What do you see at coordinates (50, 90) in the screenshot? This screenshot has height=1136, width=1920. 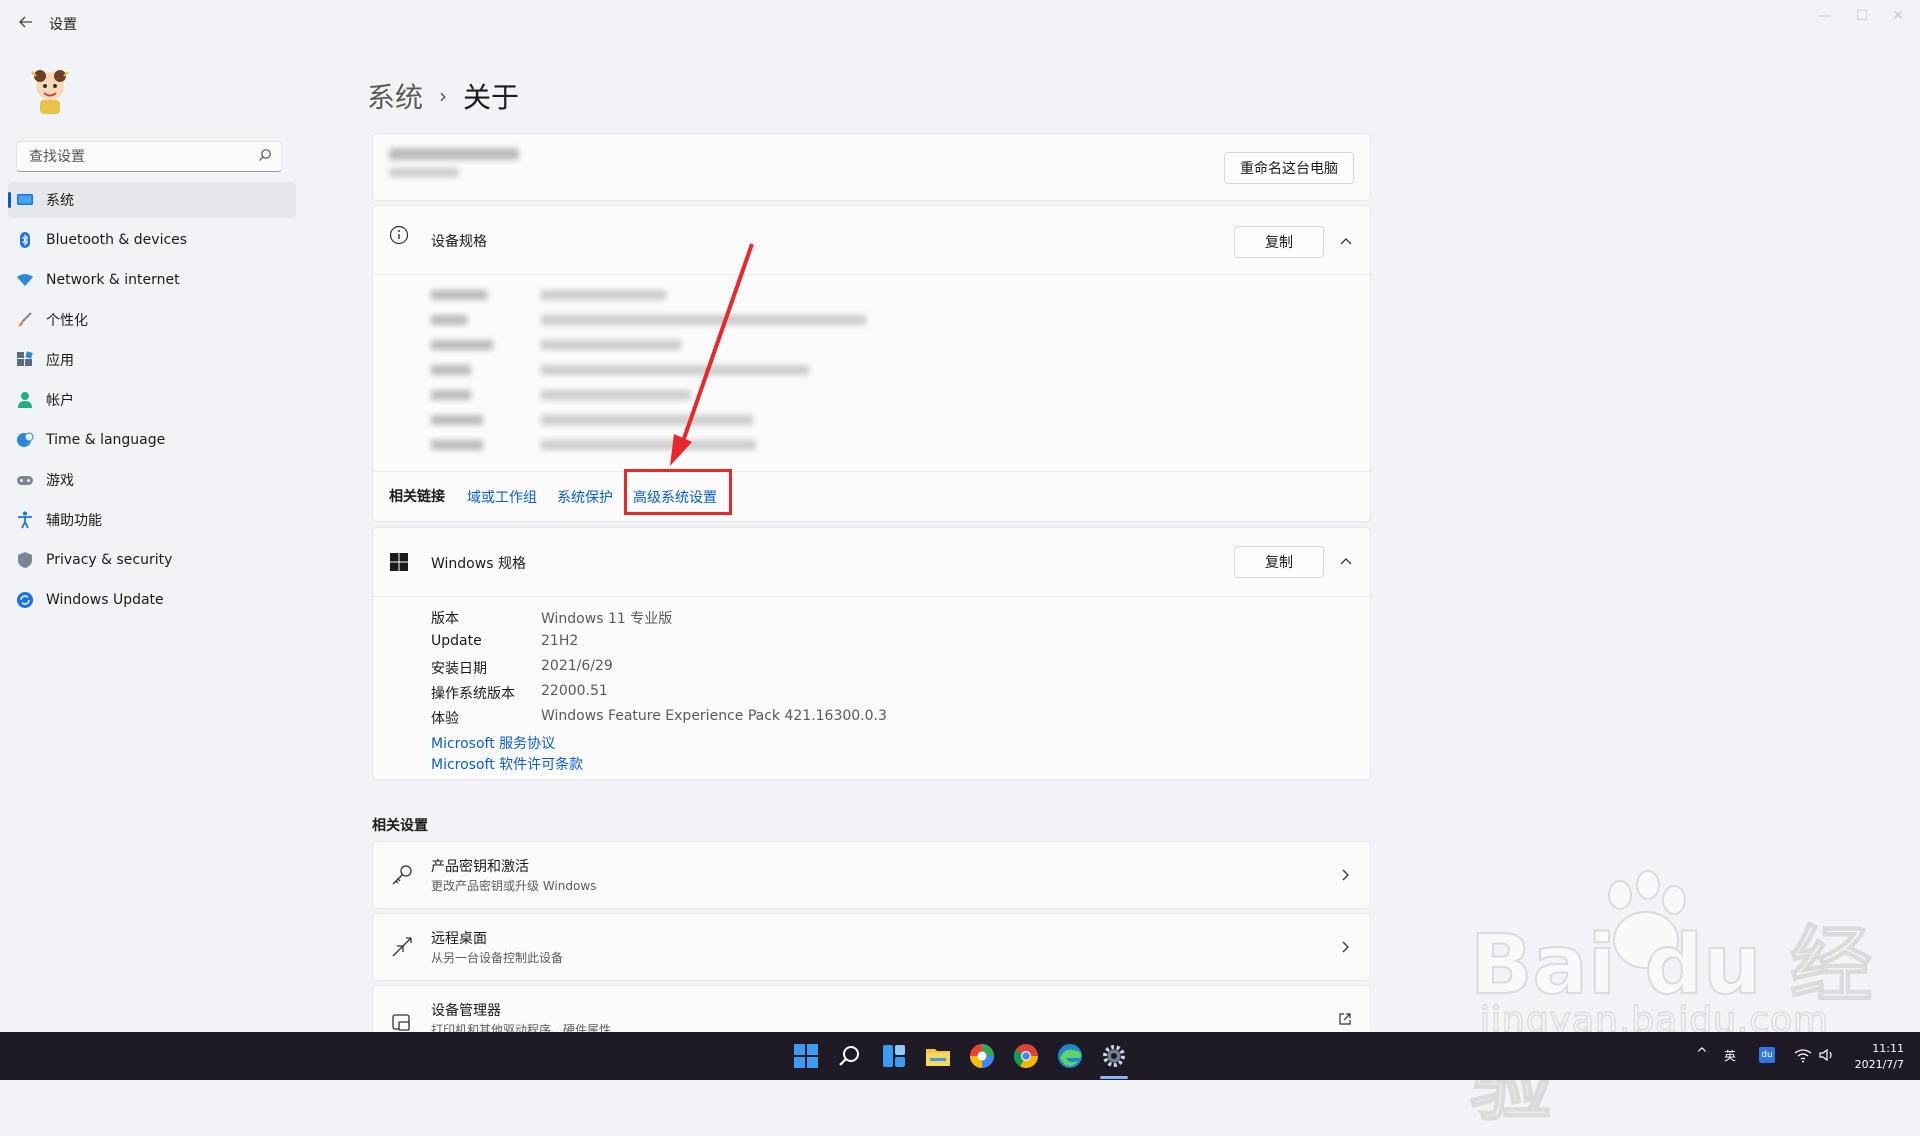 I see `avatar` at bounding box center [50, 90].